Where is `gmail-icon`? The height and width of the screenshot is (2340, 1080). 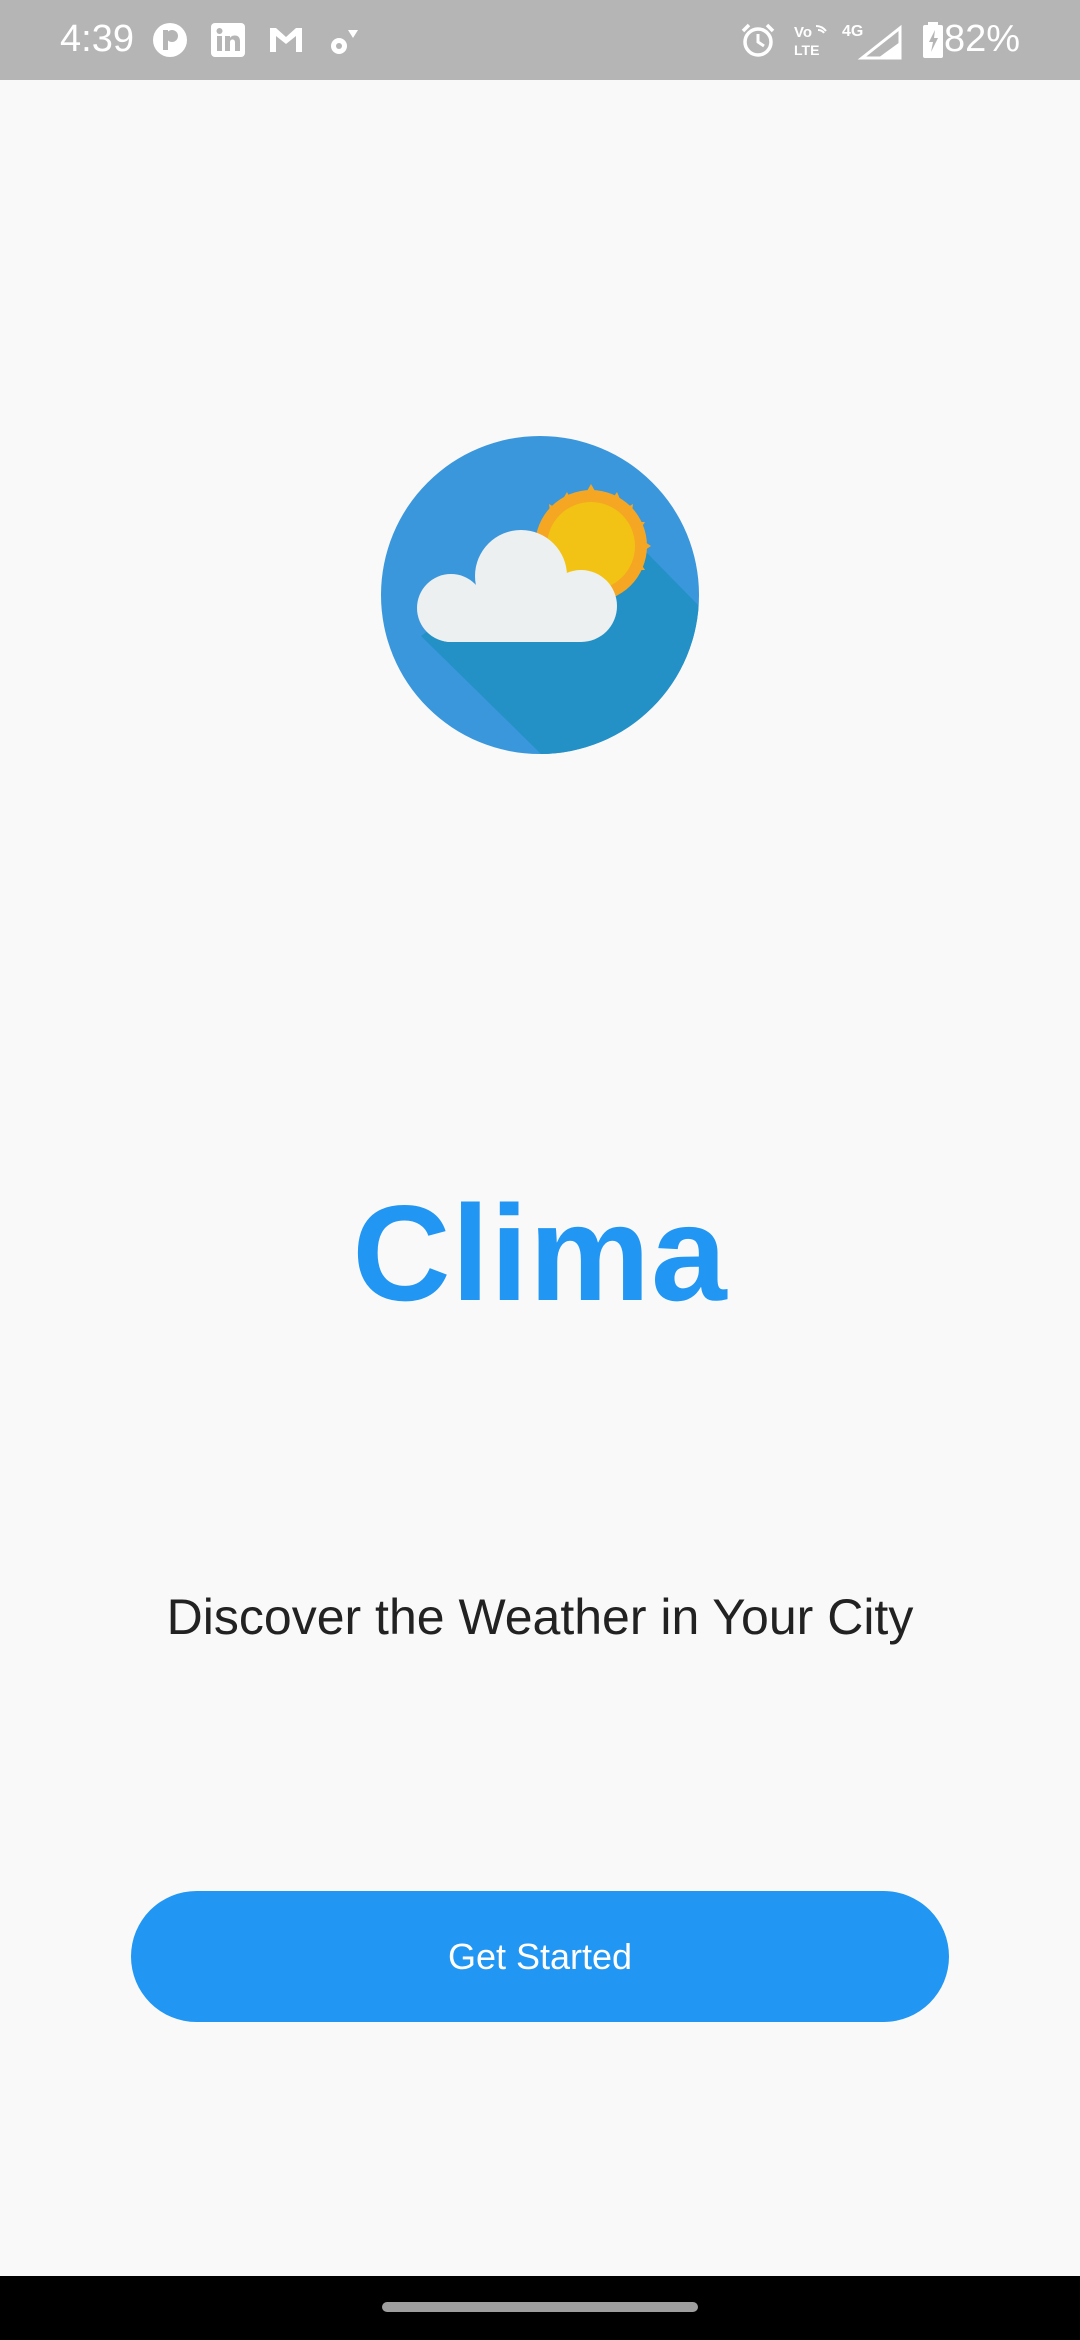
gmail-icon is located at coordinates (286, 40).